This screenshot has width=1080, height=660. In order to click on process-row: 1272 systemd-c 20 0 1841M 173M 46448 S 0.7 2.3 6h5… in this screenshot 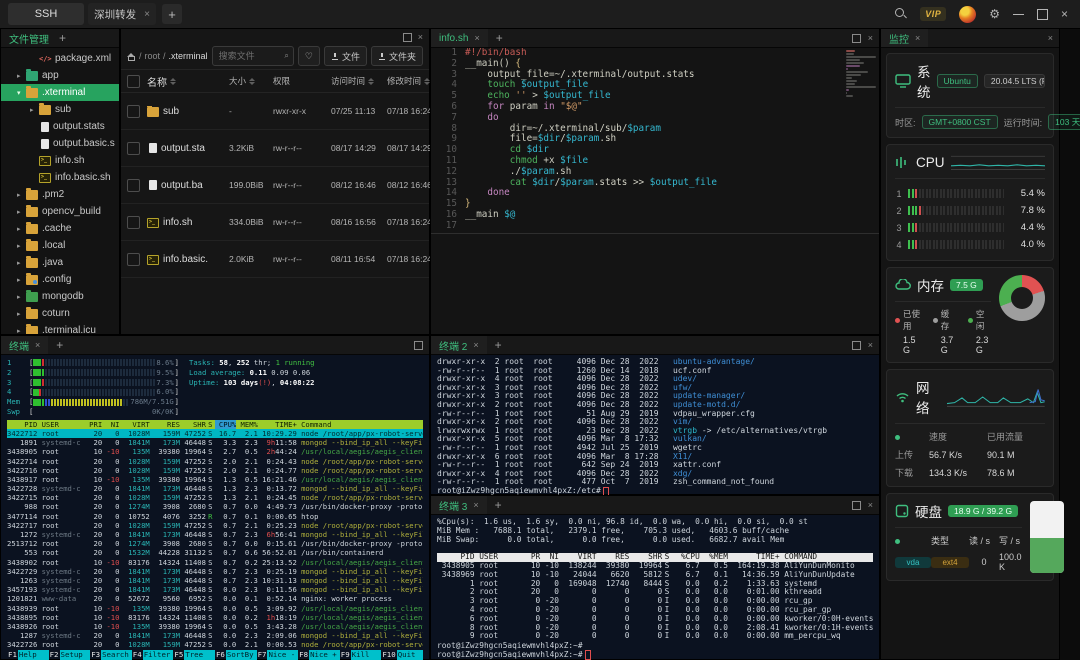, I will do `click(215, 534)`.